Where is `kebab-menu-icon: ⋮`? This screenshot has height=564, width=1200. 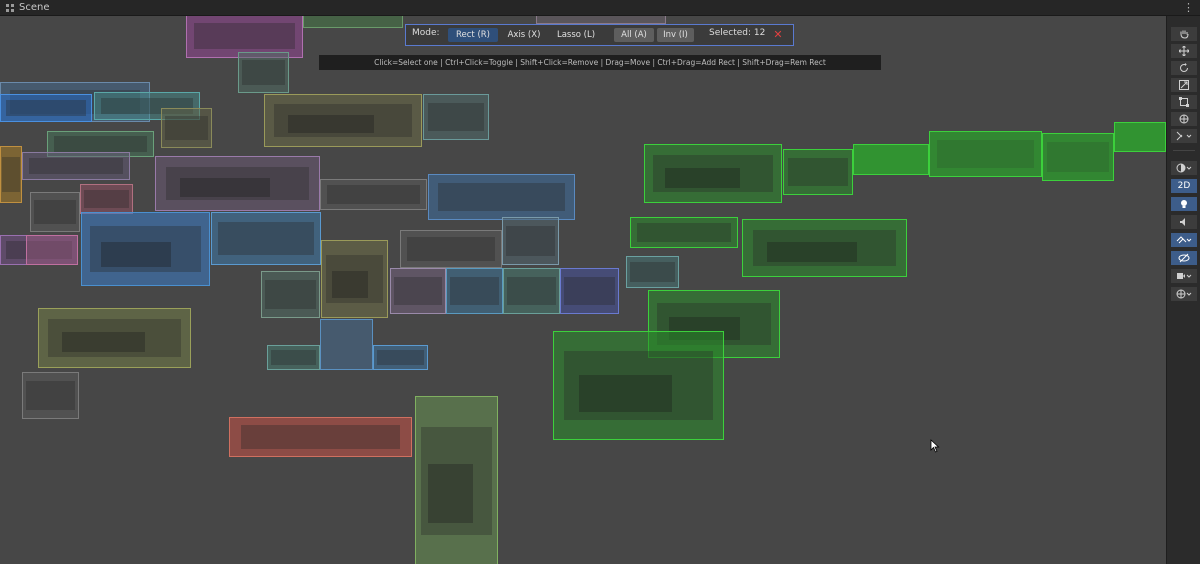
kebab-menu-icon: ⋮ is located at coordinates (1188, 7).